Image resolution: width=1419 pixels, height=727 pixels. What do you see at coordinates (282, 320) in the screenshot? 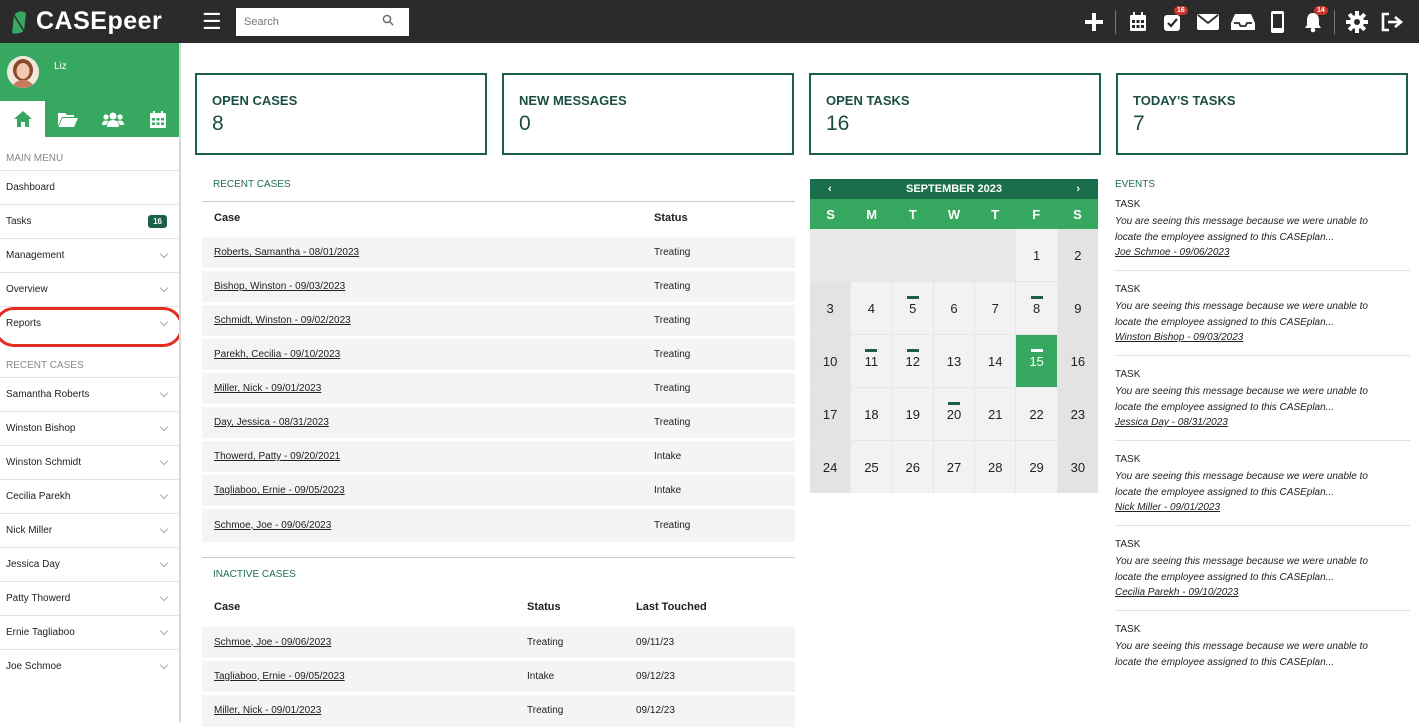
I see `case-link: Schmidt, Winston - 09/02/2023` at bounding box center [282, 320].